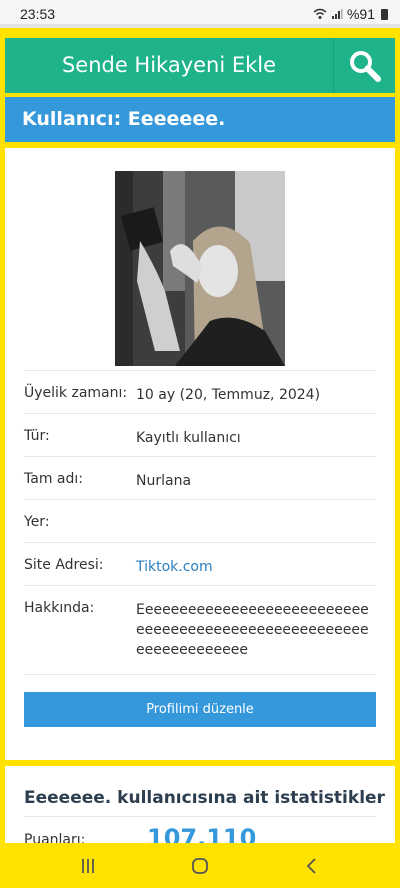 The image size is (400, 888). I want to click on info-row-fullname: Tam adı: Nurlana, so click(200, 477).